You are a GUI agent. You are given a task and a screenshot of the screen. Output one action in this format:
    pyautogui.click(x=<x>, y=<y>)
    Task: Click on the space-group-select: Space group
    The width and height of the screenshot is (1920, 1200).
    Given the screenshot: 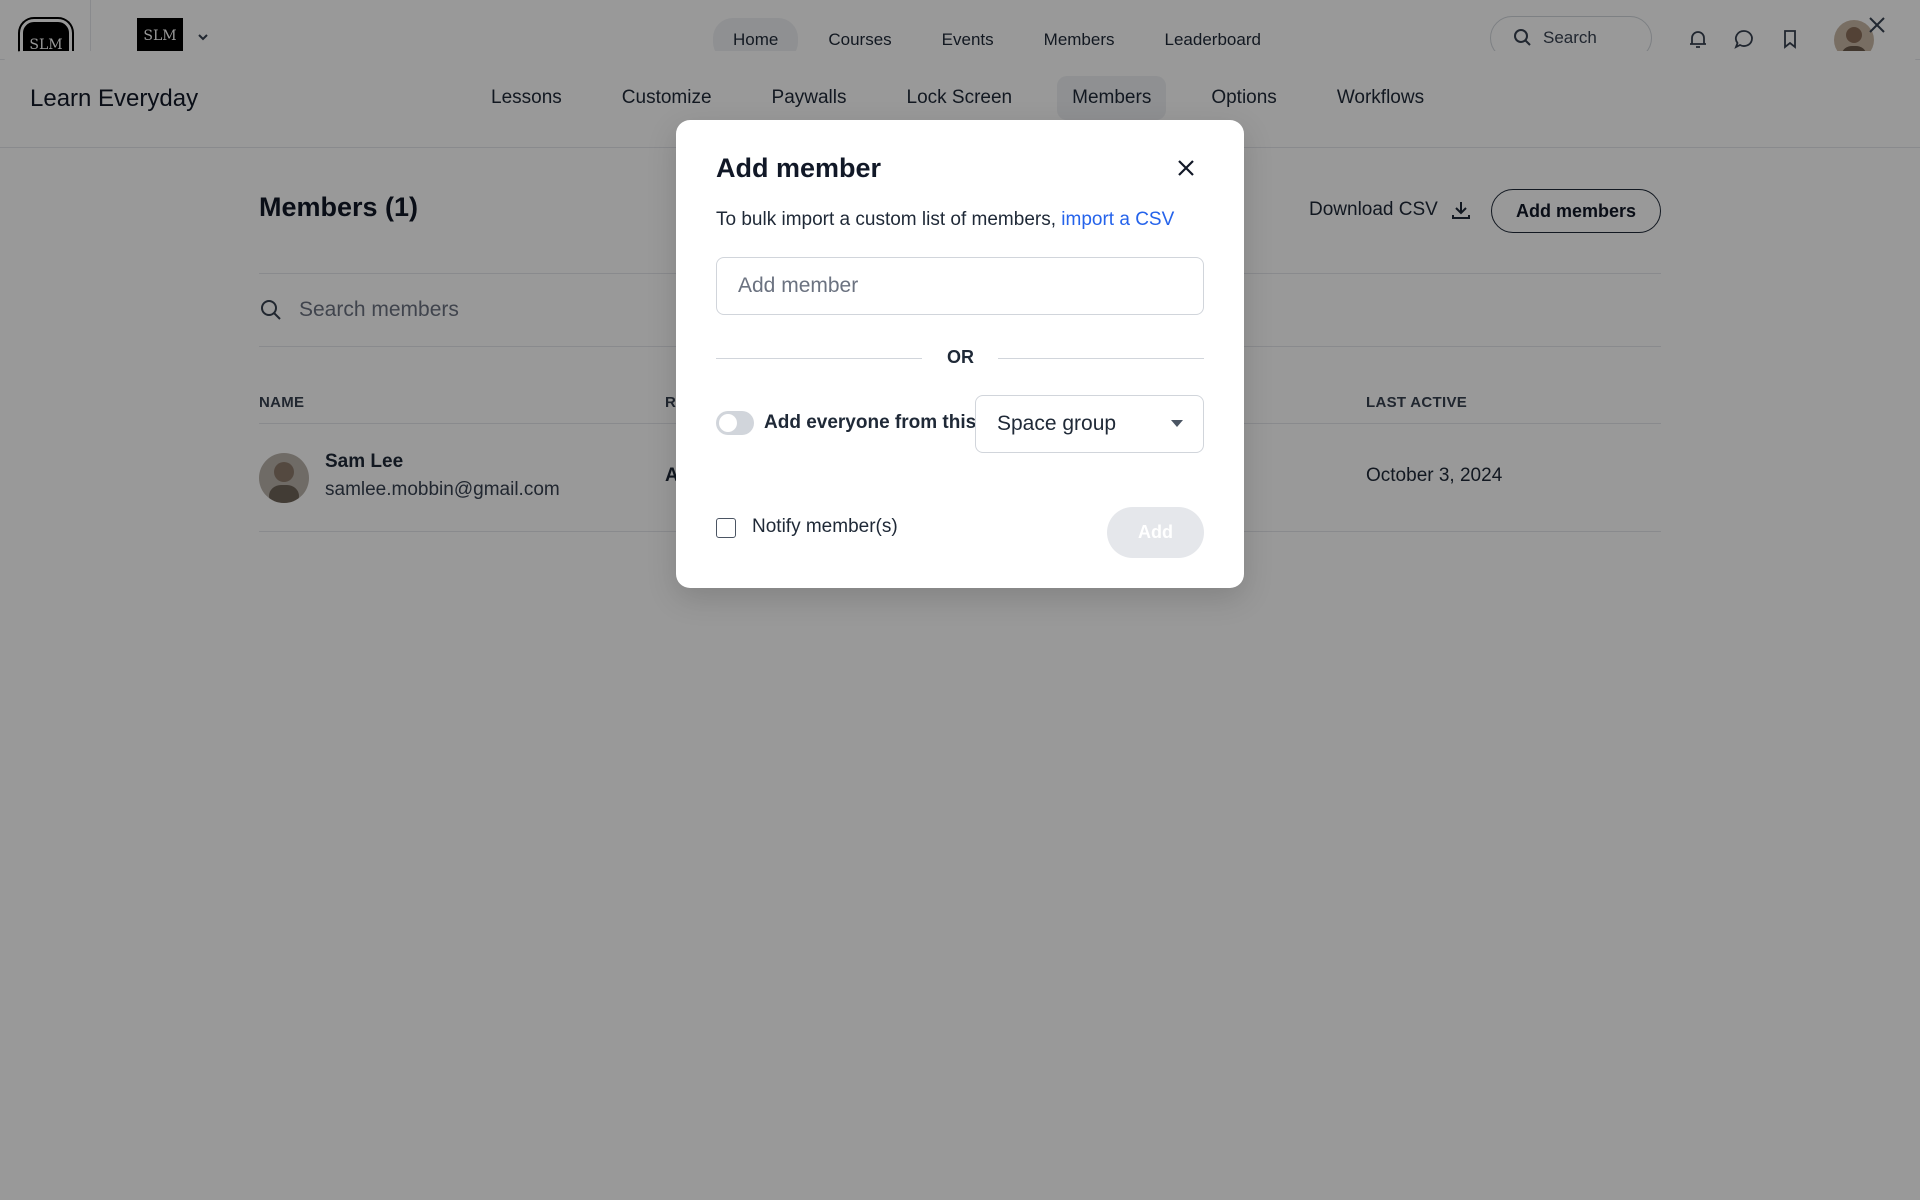 What is the action you would take?
    pyautogui.click(x=1089, y=424)
    